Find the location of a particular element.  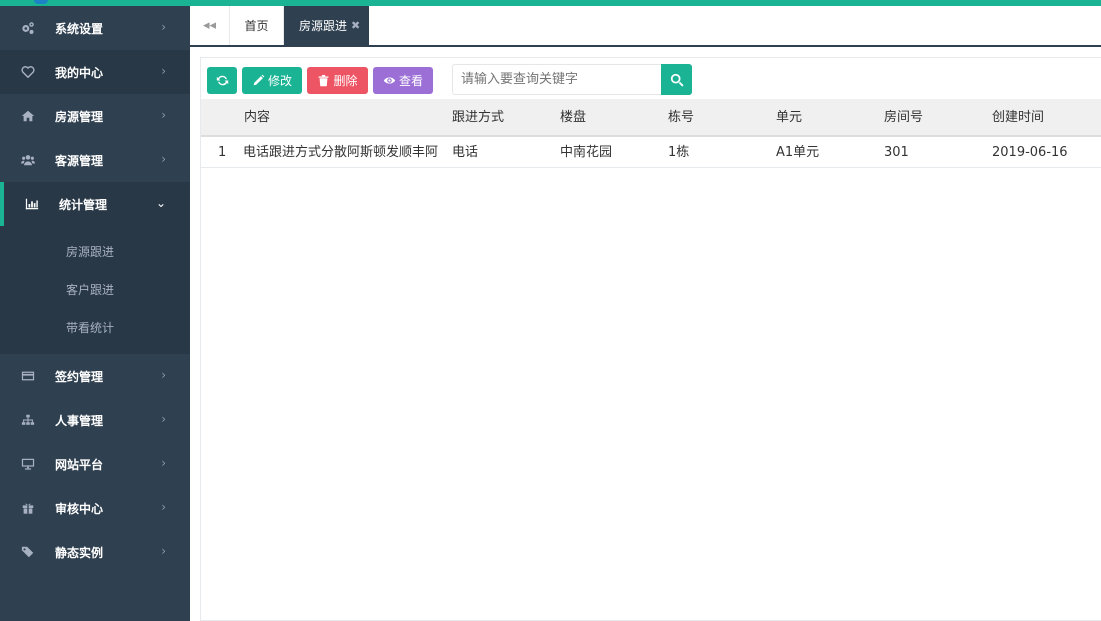

sidebar-item-client-management: 客源管理 › is located at coordinates (95, 160).